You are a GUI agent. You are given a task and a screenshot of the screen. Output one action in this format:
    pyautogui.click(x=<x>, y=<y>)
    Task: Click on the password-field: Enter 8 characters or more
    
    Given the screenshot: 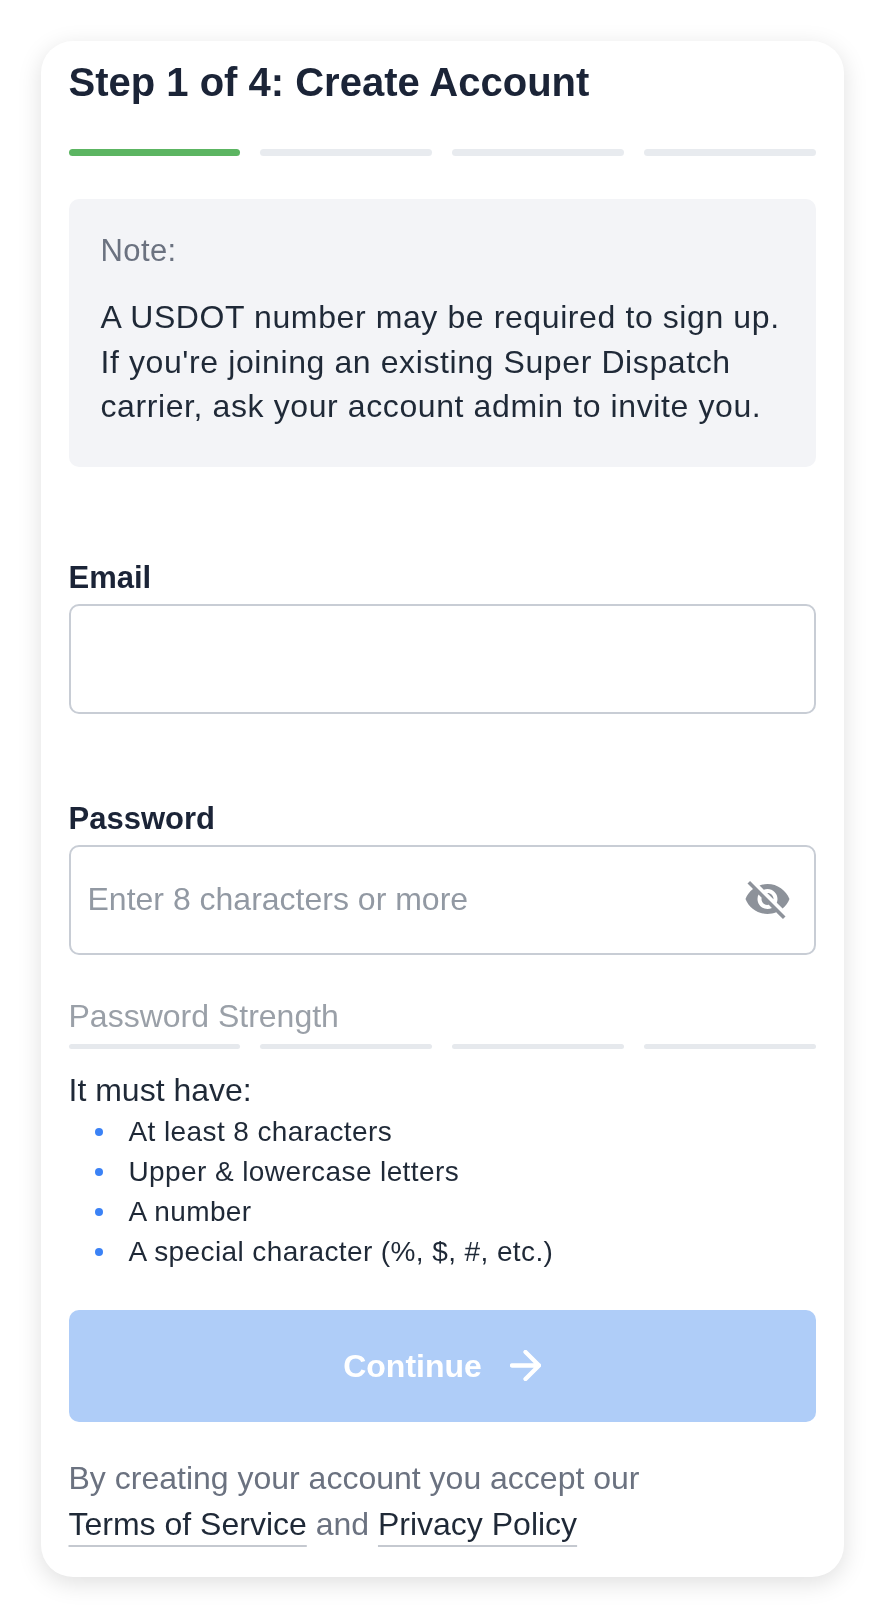 What is the action you would take?
    pyautogui.click(x=442, y=899)
    